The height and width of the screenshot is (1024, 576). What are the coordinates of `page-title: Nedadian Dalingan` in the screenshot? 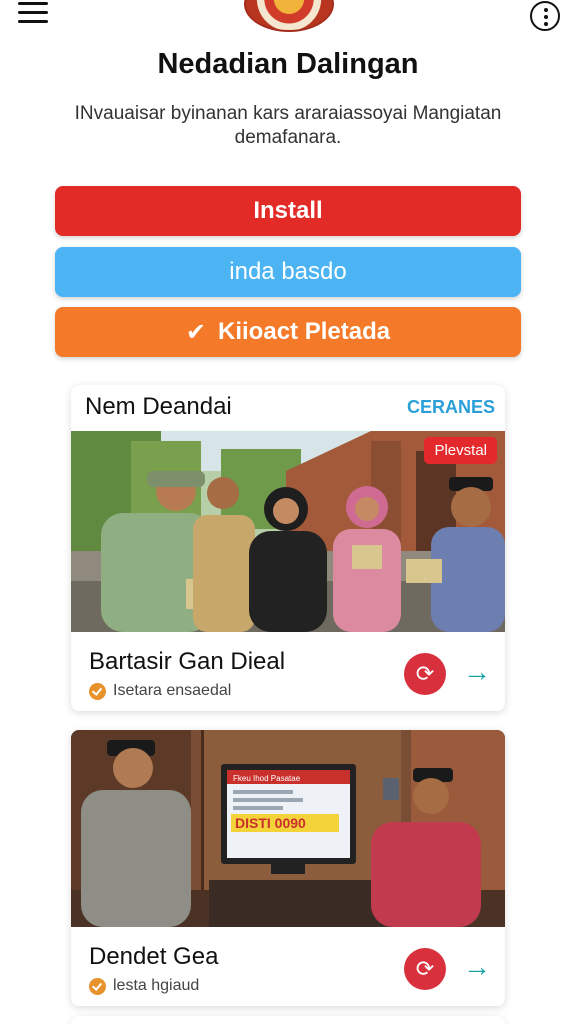 It's located at (288, 64).